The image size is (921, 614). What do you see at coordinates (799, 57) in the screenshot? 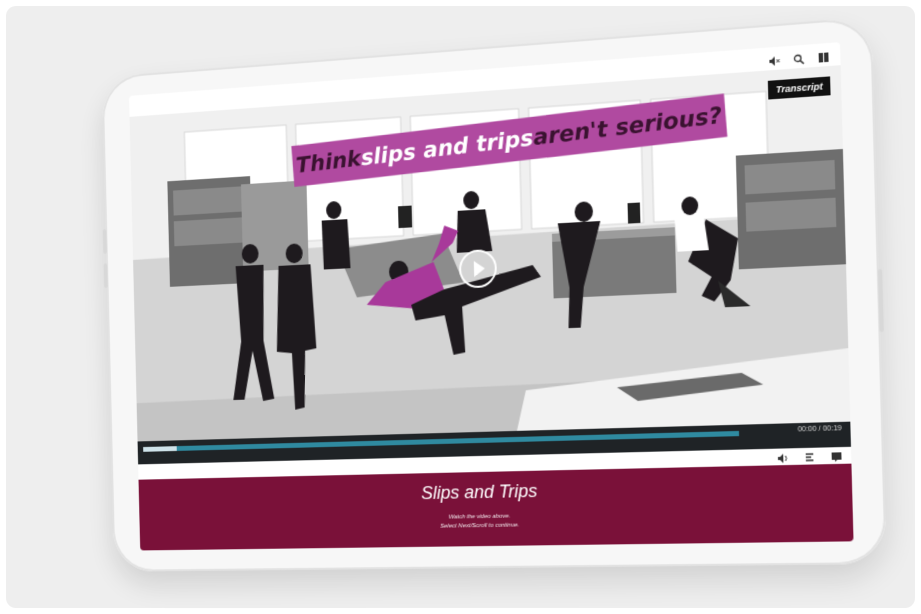
I see `search-icon` at bounding box center [799, 57].